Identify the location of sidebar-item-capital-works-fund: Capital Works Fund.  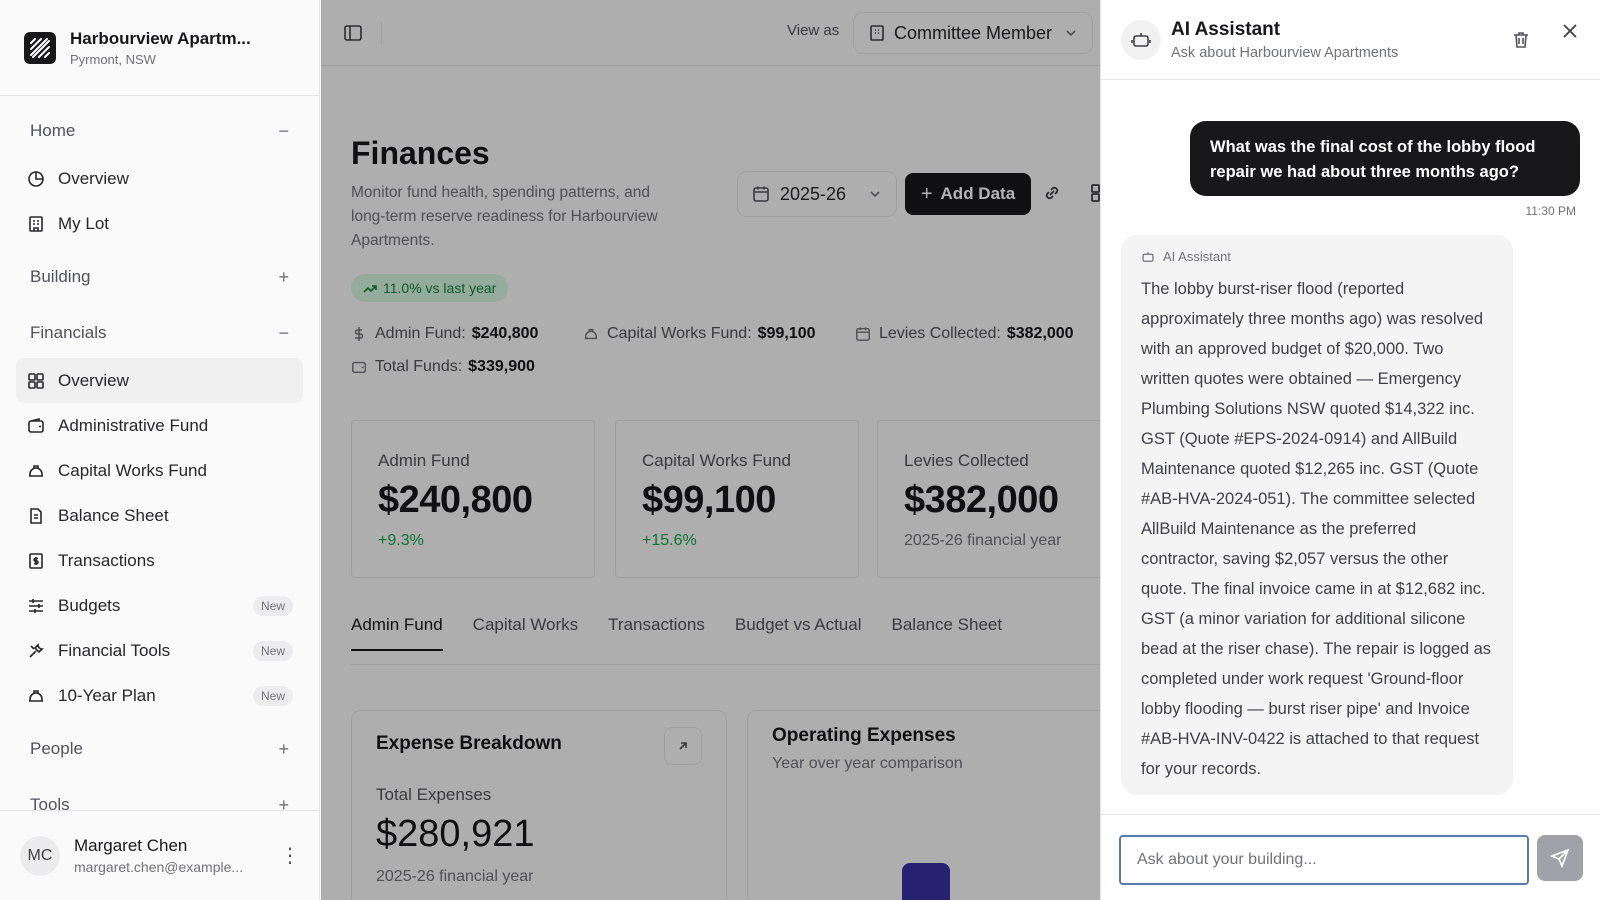
(159, 470).